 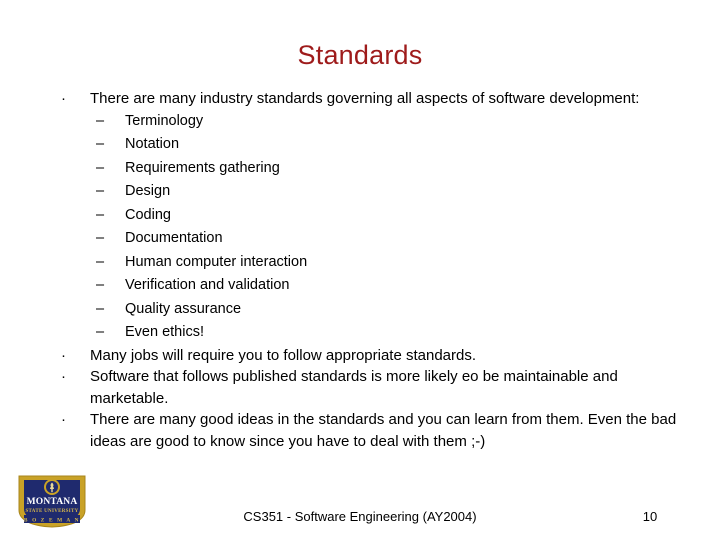 I want to click on footer-course-label: CS351 - Software Engineering (AY2004), so click(x=360, y=516).